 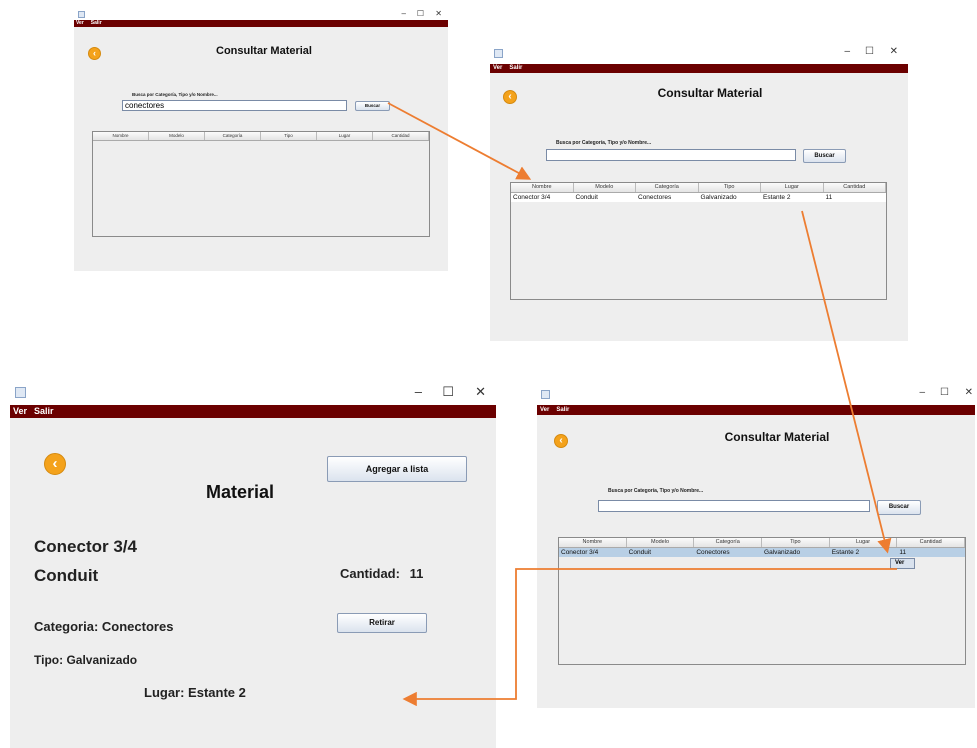 What do you see at coordinates (459, 141) in the screenshot?
I see `arrow-search-to-results` at bounding box center [459, 141].